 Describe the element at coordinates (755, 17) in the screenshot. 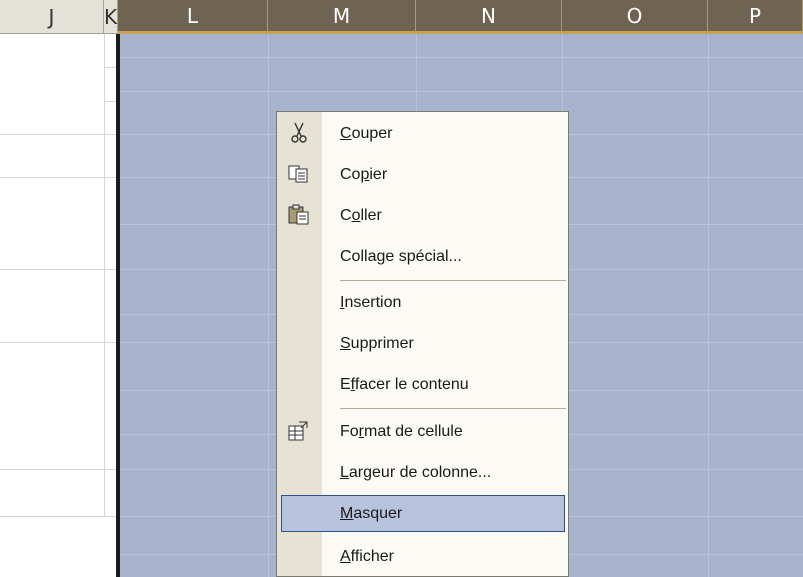

I see `column-header-p: P` at that location.